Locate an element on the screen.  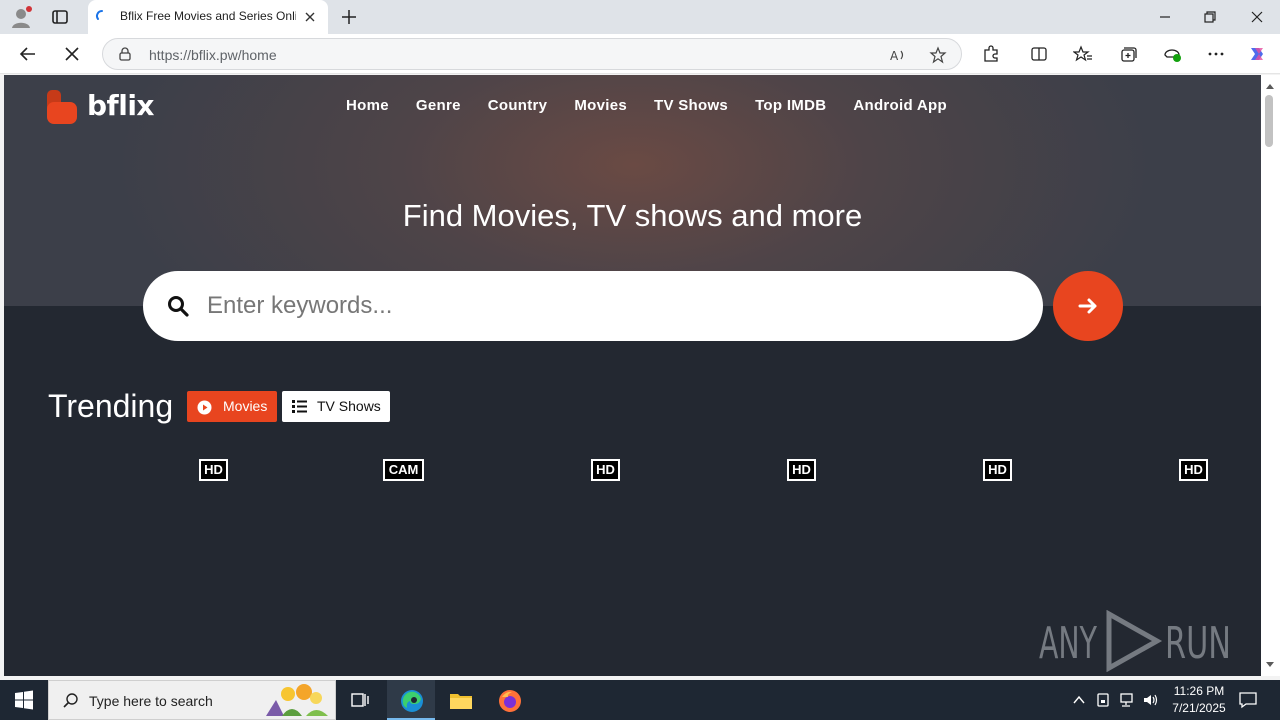
play-circle-icon is located at coordinates (204, 407).